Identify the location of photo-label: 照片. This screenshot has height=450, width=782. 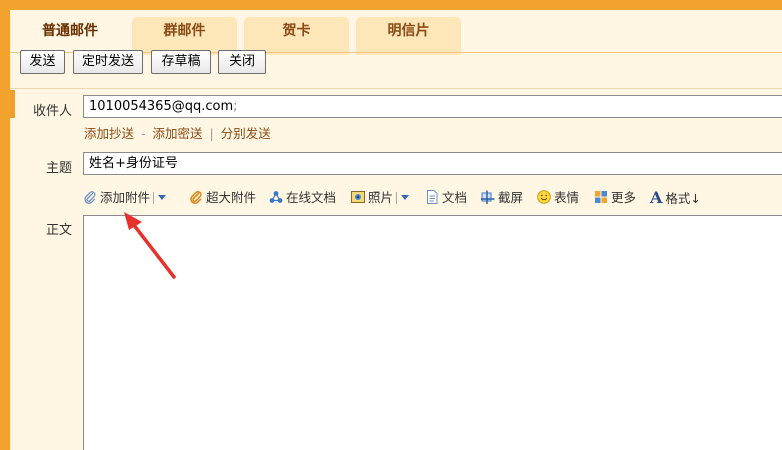
(381, 197).